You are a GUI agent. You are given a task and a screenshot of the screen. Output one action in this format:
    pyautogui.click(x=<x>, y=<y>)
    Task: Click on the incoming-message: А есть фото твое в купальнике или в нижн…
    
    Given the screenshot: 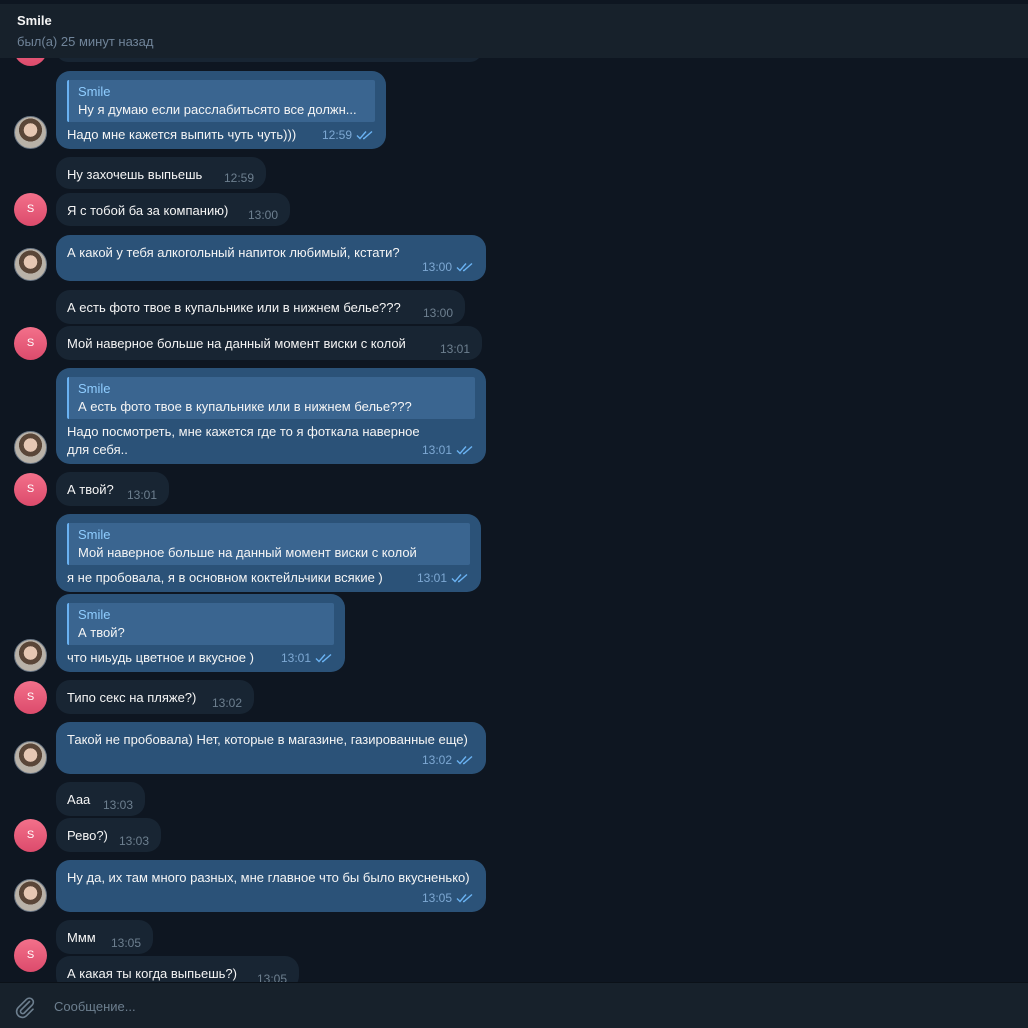 What is the action you would take?
    pyautogui.click(x=260, y=307)
    